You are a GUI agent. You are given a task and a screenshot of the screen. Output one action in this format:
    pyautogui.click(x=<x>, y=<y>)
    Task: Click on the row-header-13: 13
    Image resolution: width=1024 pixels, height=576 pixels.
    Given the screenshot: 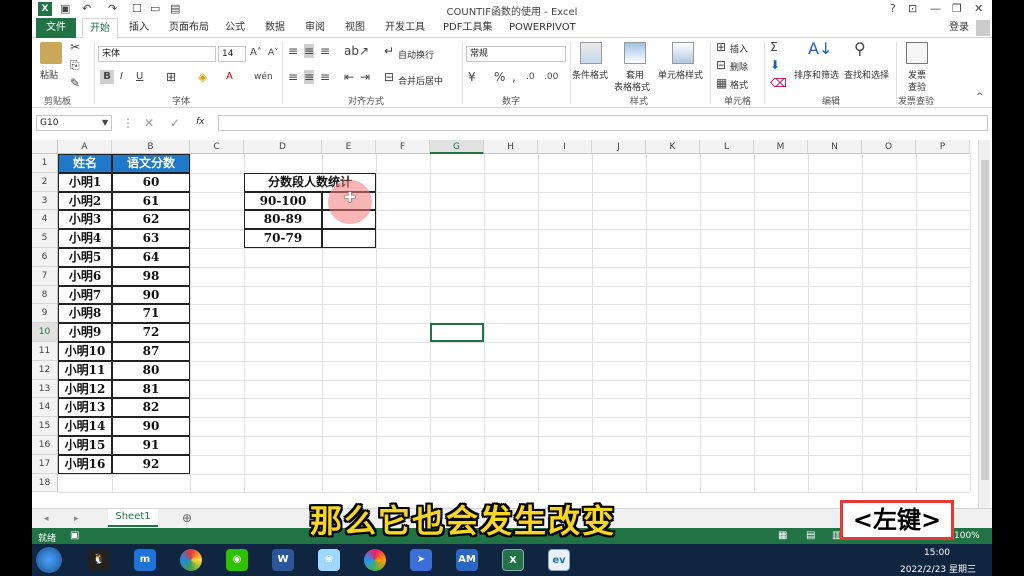 What is the action you would take?
    pyautogui.click(x=45, y=389)
    